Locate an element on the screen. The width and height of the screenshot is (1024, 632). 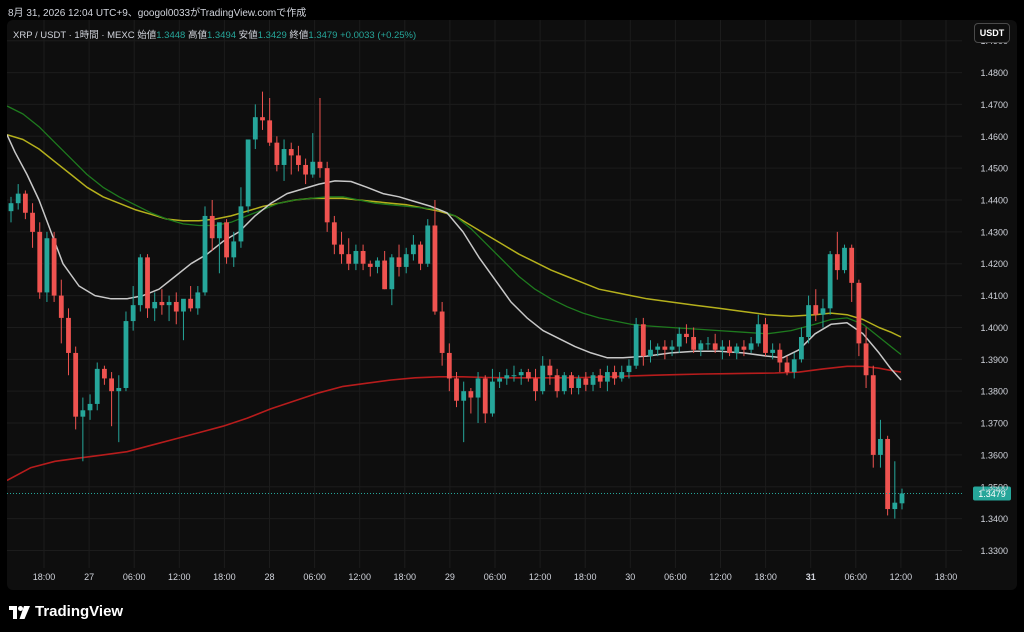
low-value: 1.3429 is located at coordinates (272, 35).